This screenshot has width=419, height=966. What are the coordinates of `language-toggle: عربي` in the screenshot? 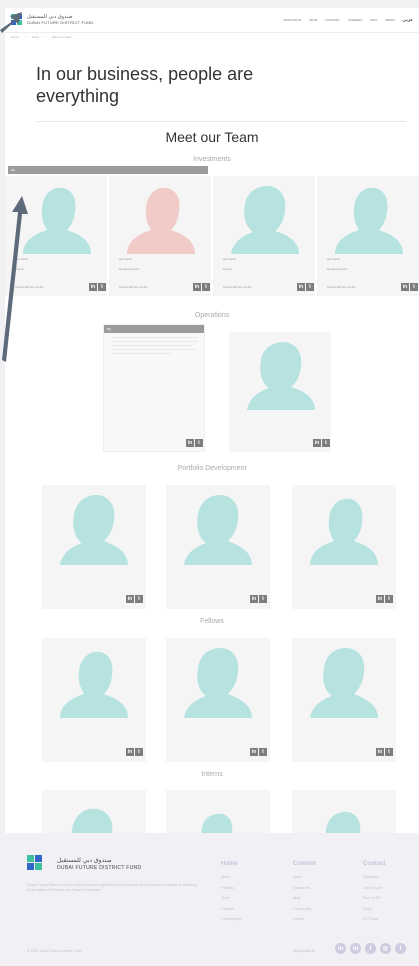 It's located at (407, 19).